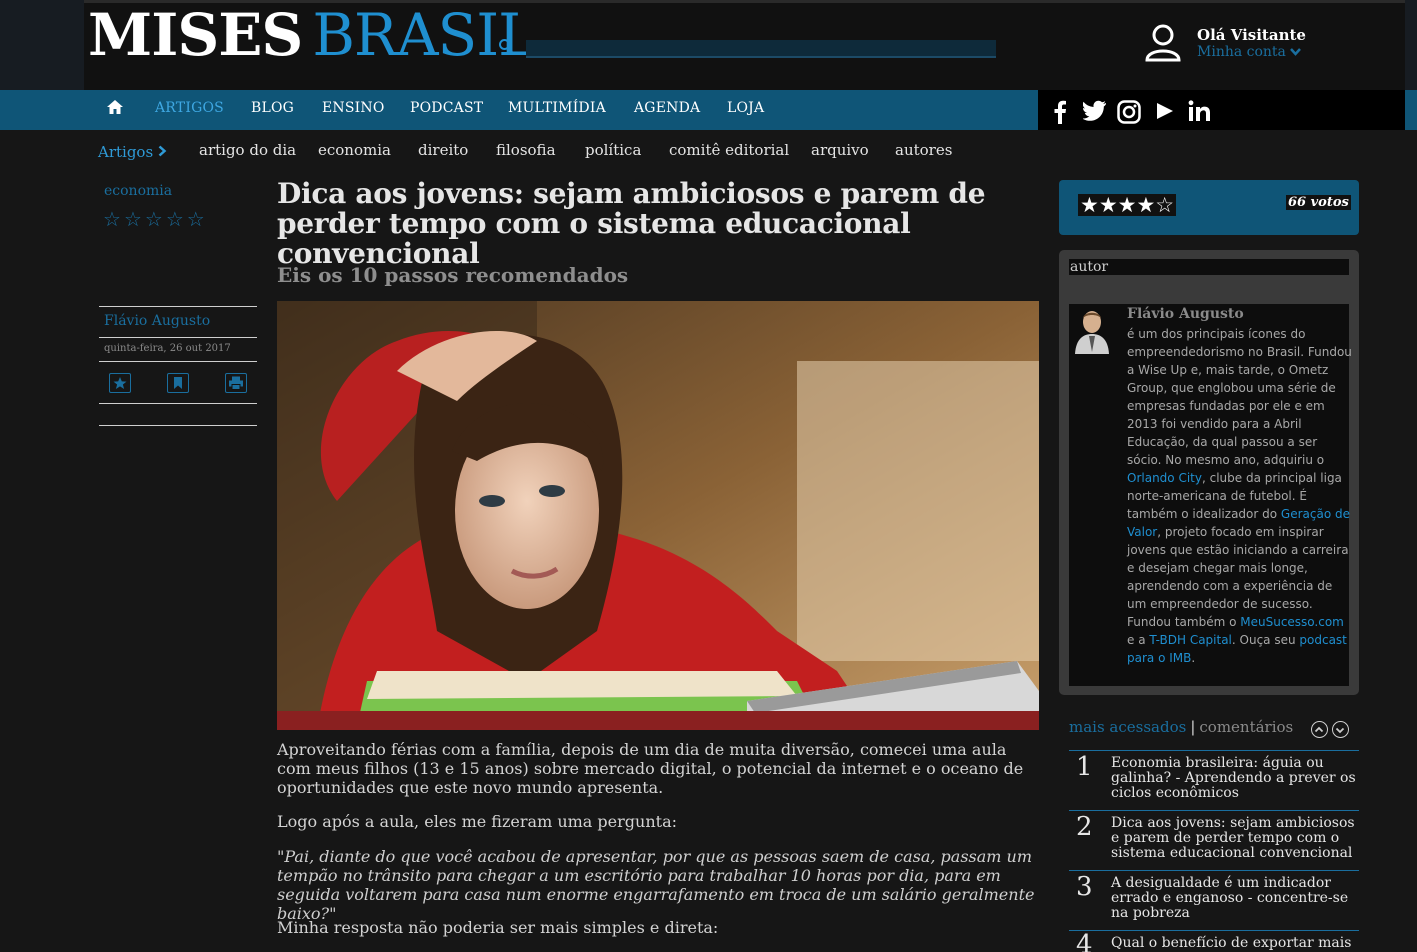  I want to click on rank-number: 4, so click(1084, 941).